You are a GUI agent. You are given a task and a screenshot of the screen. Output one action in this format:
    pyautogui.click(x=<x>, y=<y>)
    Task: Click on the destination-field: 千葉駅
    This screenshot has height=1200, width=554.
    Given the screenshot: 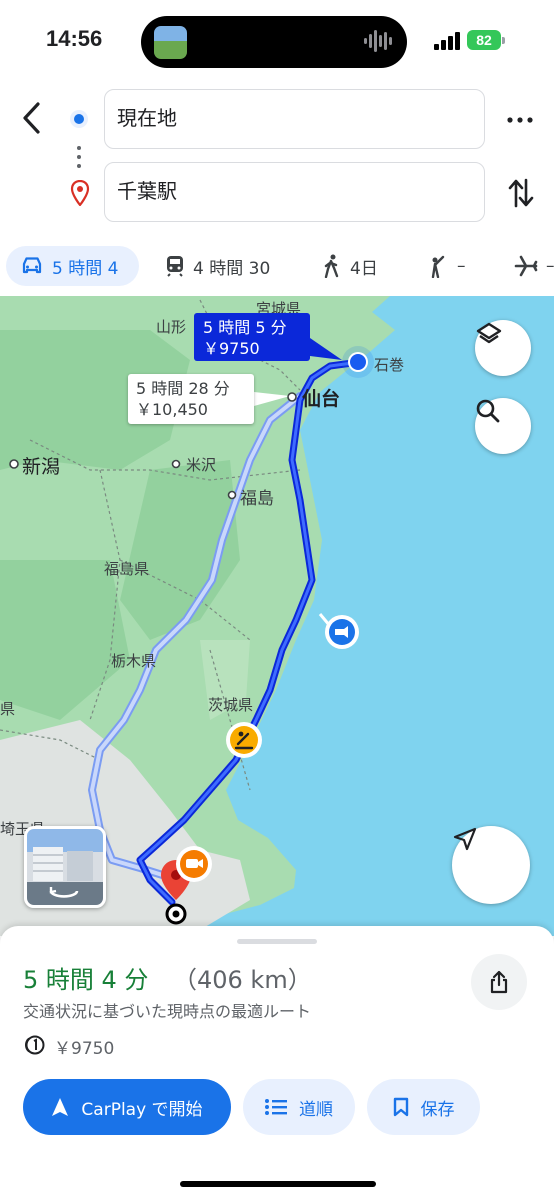 What is the action you would take?
    pyautogui.click(x=294, y=192)
    